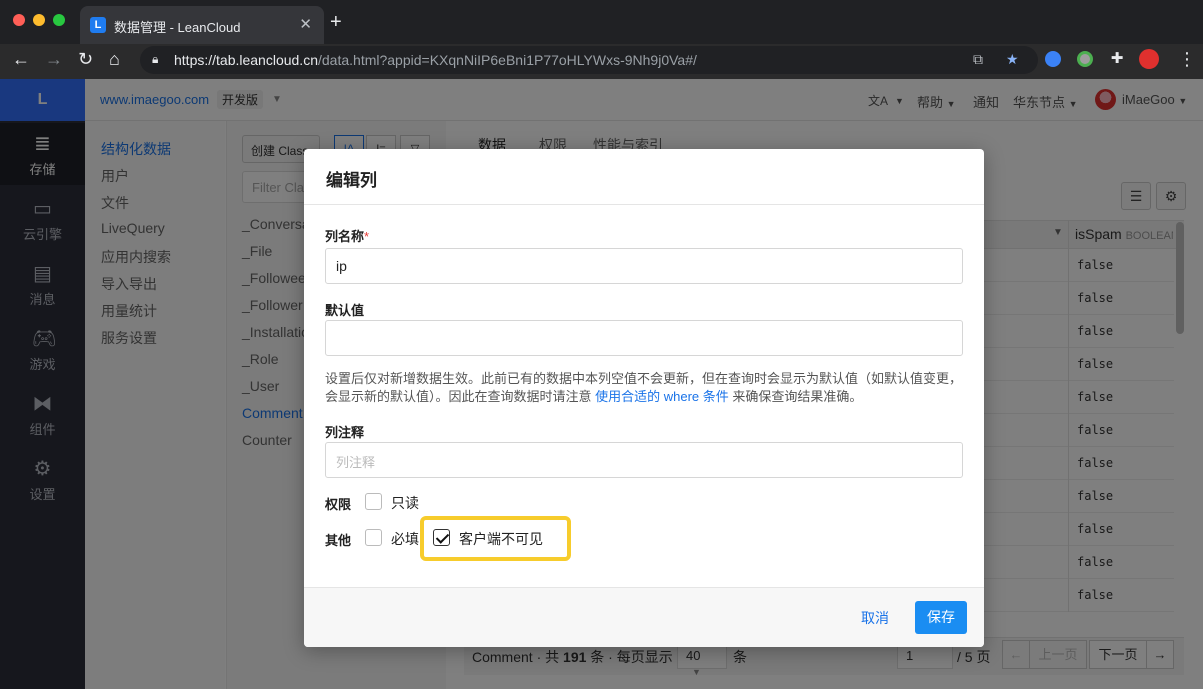 The height and width of the screenshot is (689, 1203). I want to click on extension-circle-icon, so click(1085, 59).